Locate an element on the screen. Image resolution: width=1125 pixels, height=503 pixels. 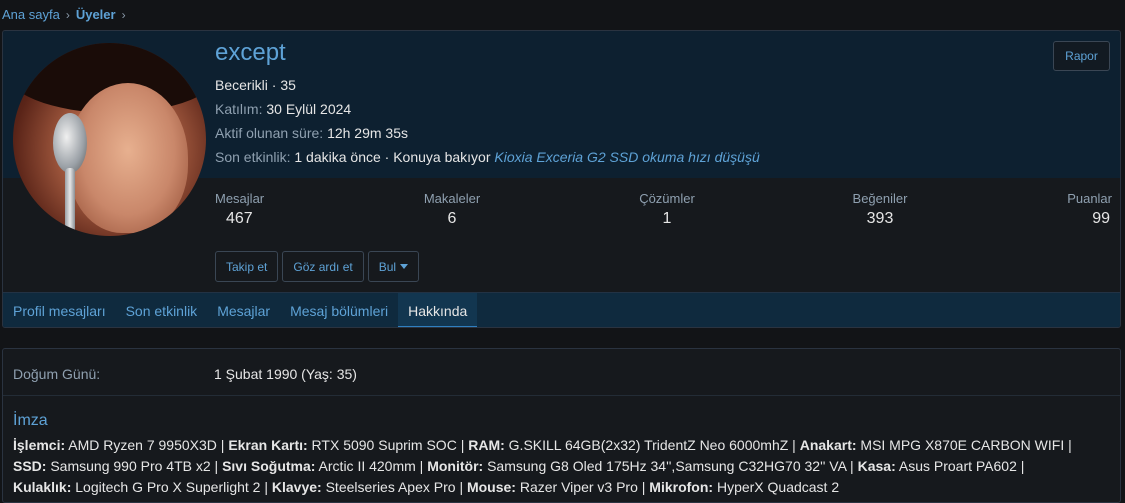
signature-title: İmza is located at coordinates (30, 420).